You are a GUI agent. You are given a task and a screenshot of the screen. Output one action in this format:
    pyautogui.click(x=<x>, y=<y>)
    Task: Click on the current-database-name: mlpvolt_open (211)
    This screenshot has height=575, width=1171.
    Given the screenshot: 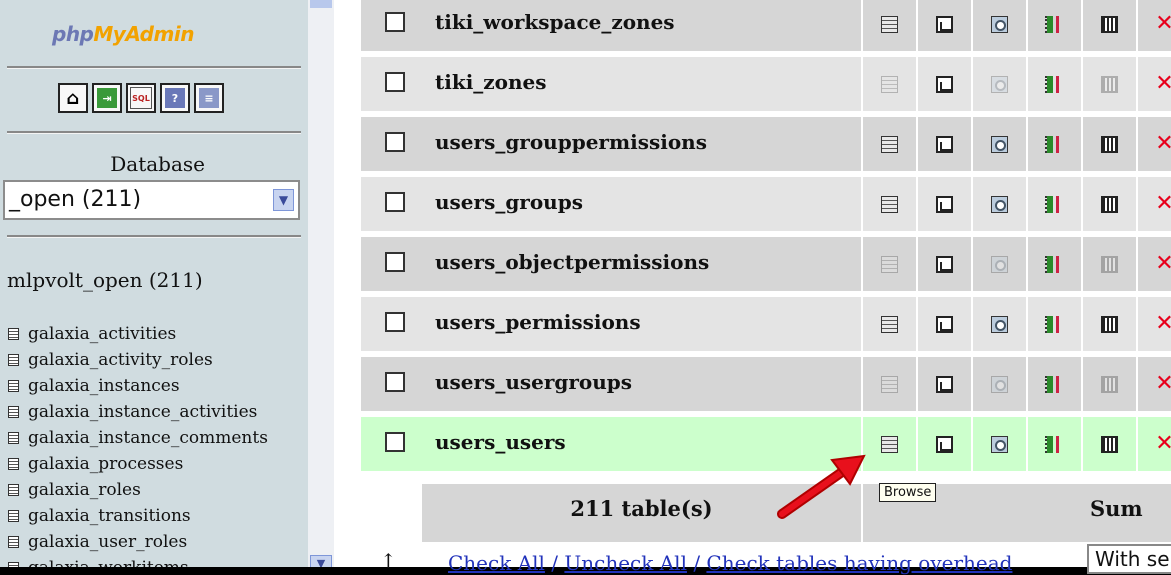 What is the action you would take?
    pyautogui.click(x=105, y=280)
    